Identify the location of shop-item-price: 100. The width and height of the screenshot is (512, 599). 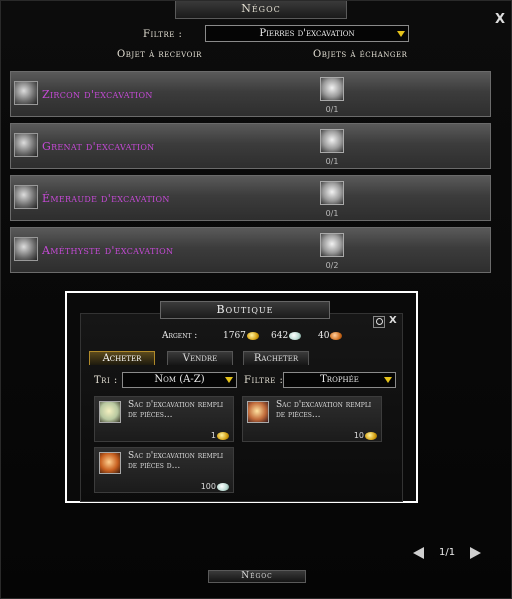
(215, 486).